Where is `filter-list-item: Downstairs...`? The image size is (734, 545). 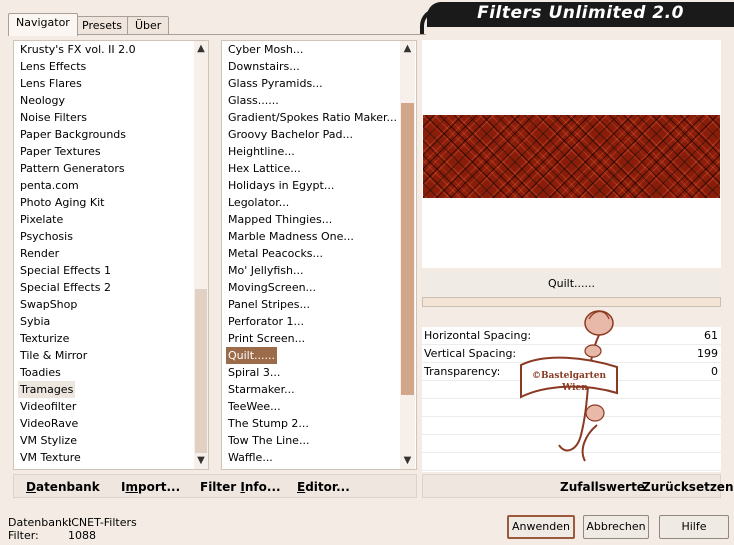
filter-list-item: Downstairs... is located at coordinates (264, 66).